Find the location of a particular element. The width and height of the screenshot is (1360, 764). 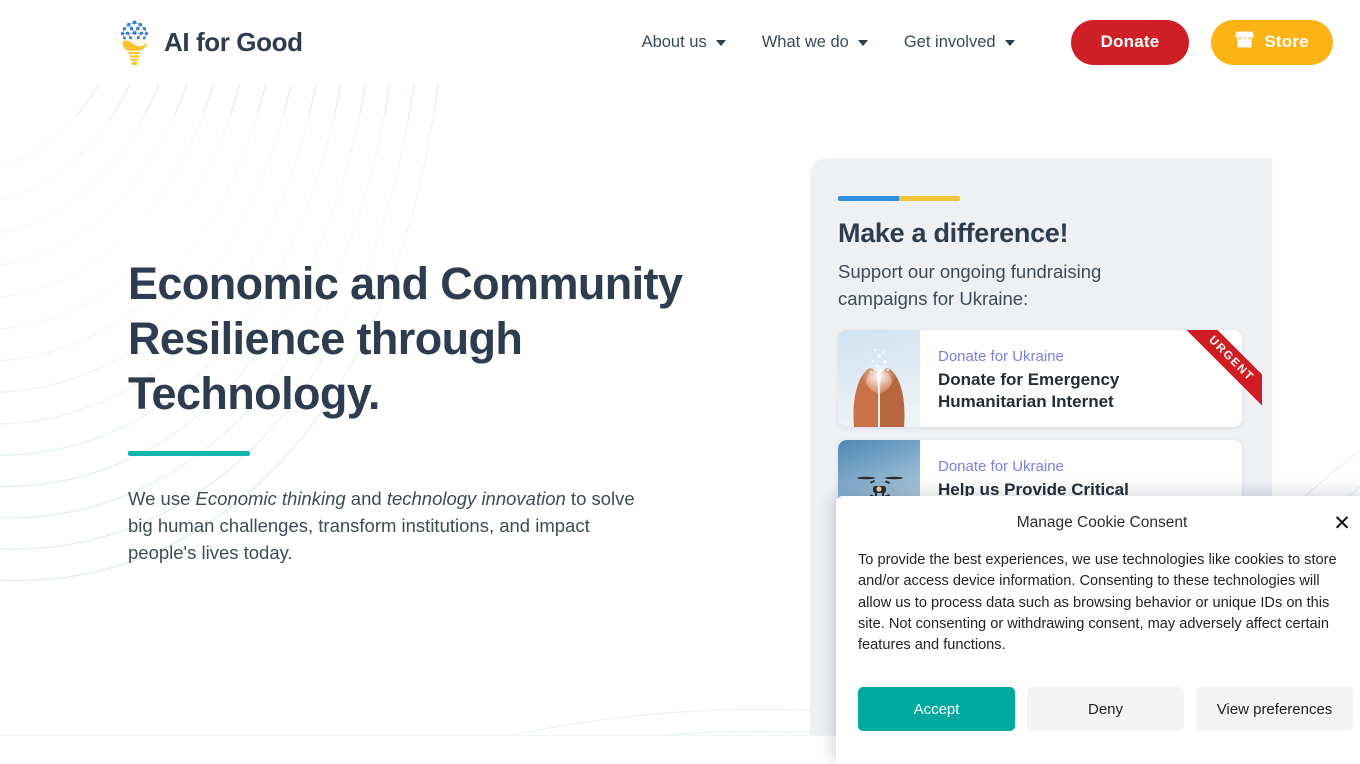

nav-item-get-involved: Get involved is located at coordinates (959, 42).